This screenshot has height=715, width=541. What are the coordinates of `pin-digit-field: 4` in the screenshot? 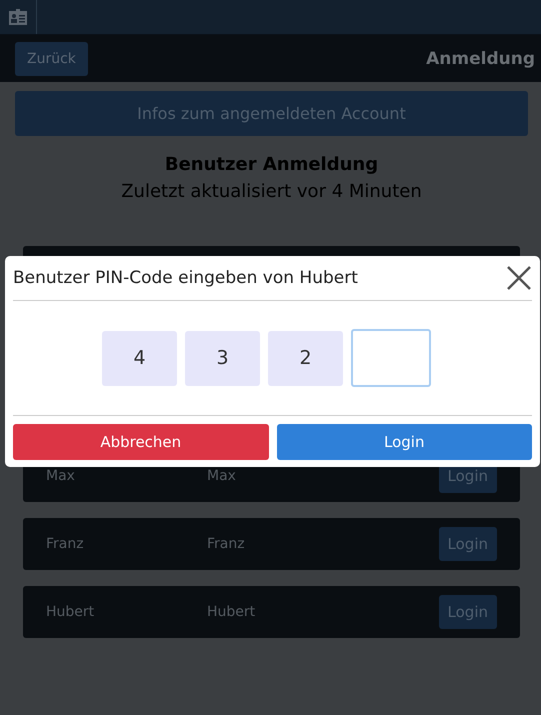 It's located at (139, 358).